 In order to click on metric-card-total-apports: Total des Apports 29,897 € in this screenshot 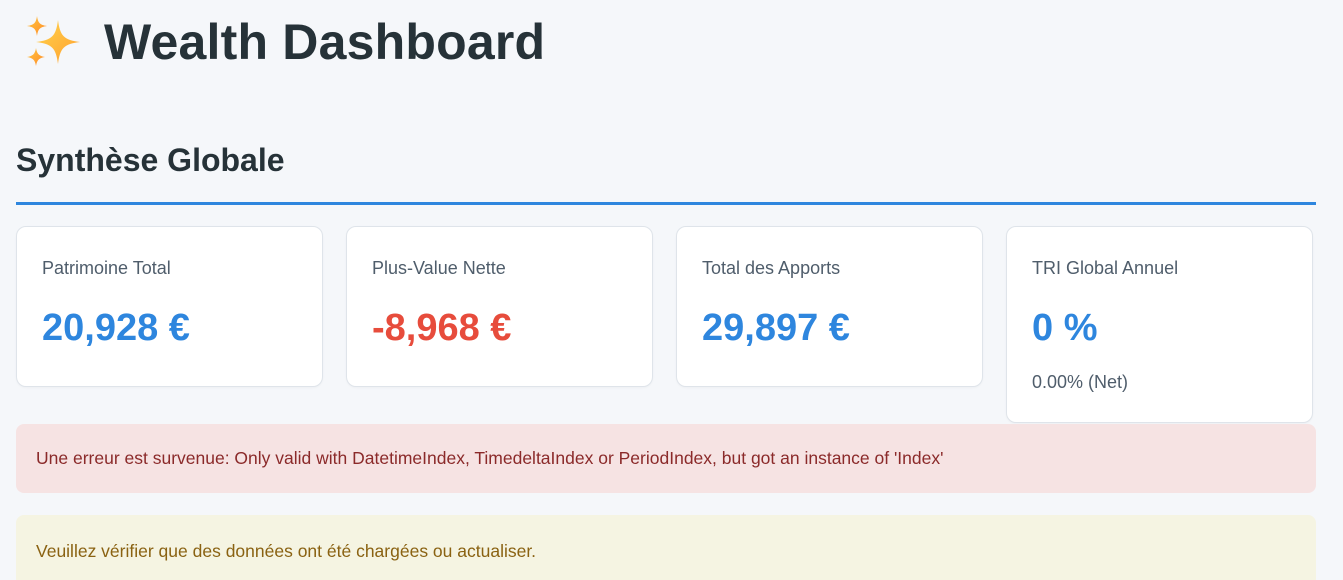, I will do `click(829, 306)`.